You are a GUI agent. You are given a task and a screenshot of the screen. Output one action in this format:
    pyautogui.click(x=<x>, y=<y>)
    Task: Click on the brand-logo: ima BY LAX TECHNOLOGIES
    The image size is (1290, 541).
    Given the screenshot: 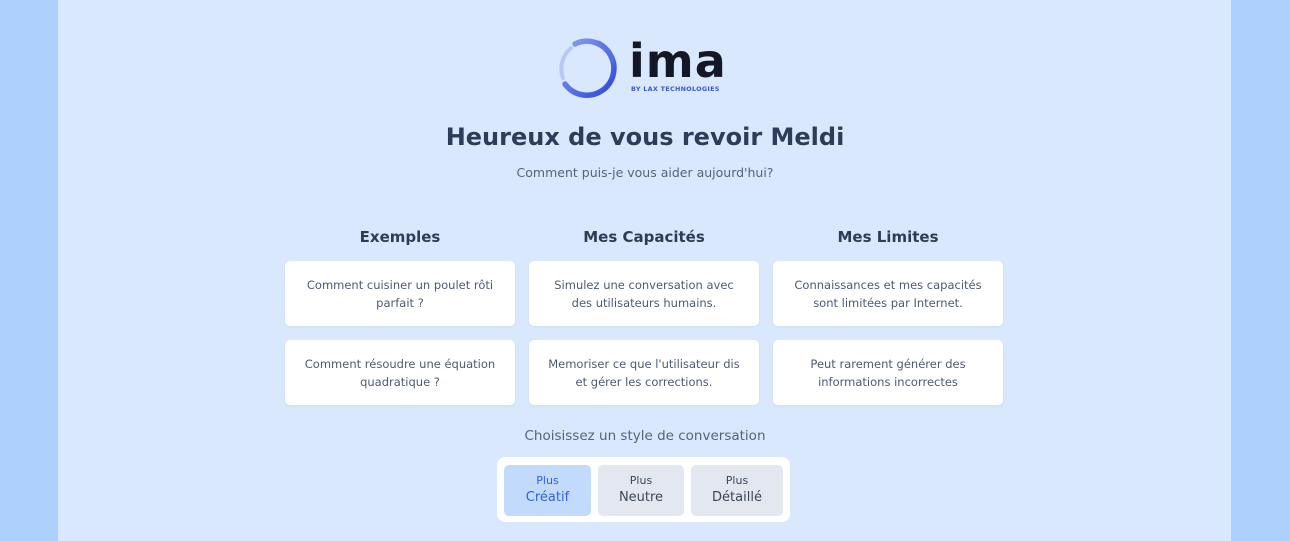 What is the action you would take?
    pyautogui.click(x=645, y=69)
    